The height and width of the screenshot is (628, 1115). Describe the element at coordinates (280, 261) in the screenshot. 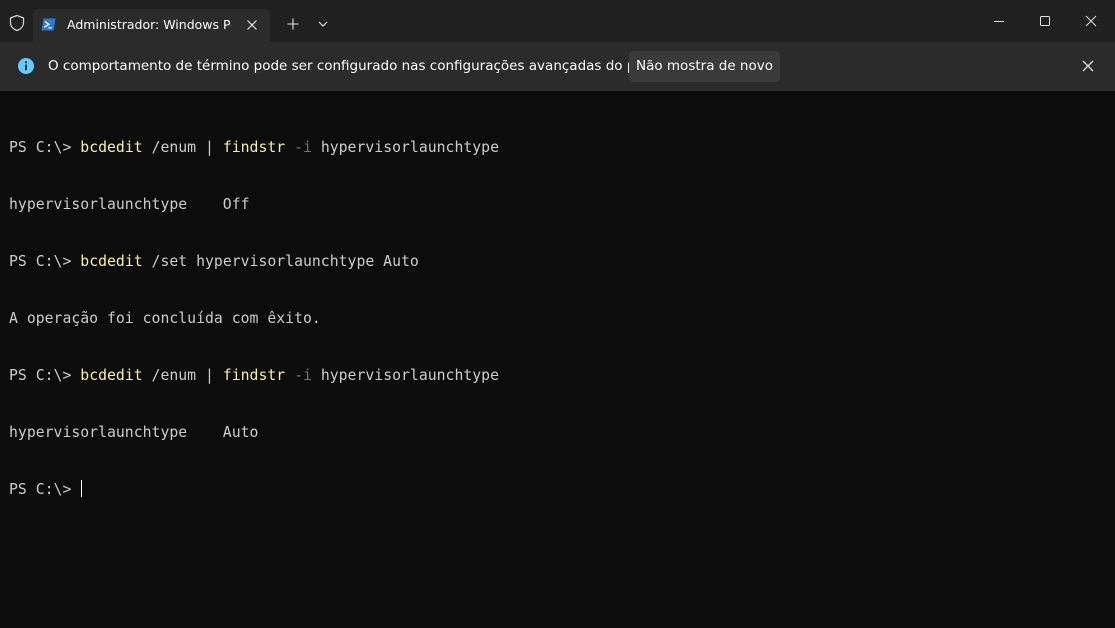

I see `argument: /set hypervisorlaunchtype Auto` at that location.